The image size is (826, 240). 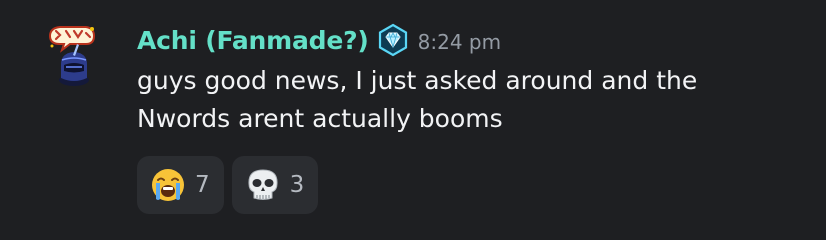 I want to click on diamond-badge-icon, so click(x=393, y=40).